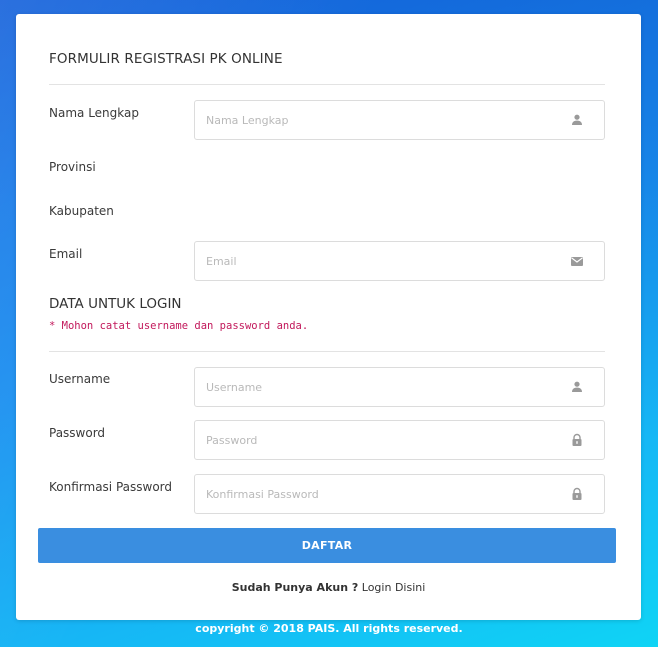 The width and height of the screenshot is (658, 647). Describe the element at coordinates (81, 211) in the screenshot. I see `kabupaten-label: Kabupaten` at that location.